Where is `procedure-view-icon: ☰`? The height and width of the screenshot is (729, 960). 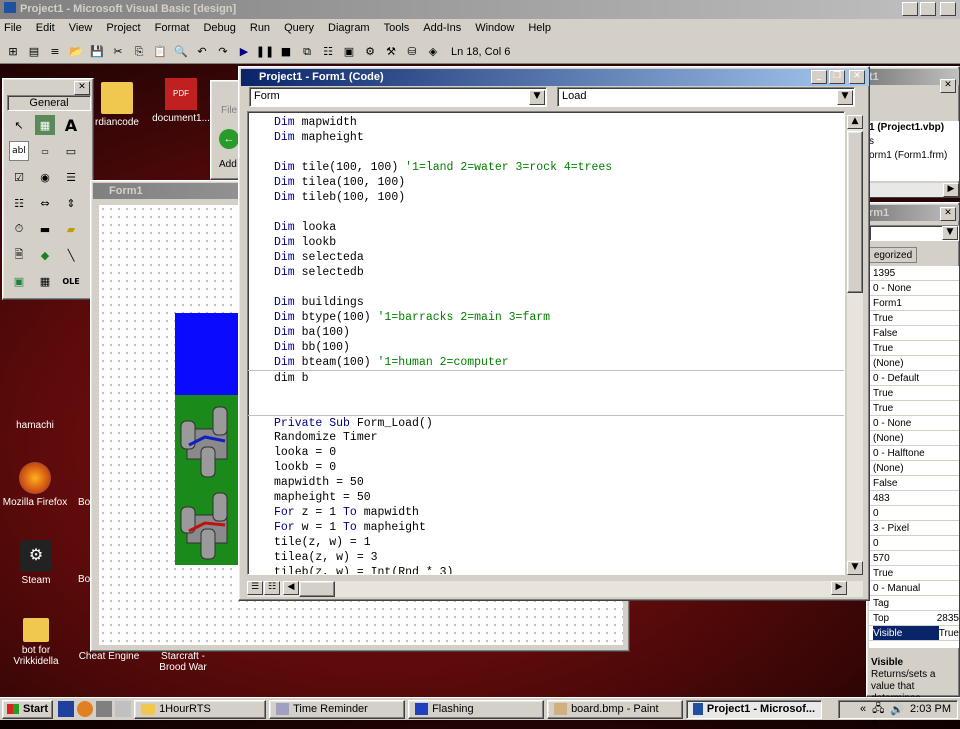
procedure-view-icon: ☰ is located at coordinates (255, 588).